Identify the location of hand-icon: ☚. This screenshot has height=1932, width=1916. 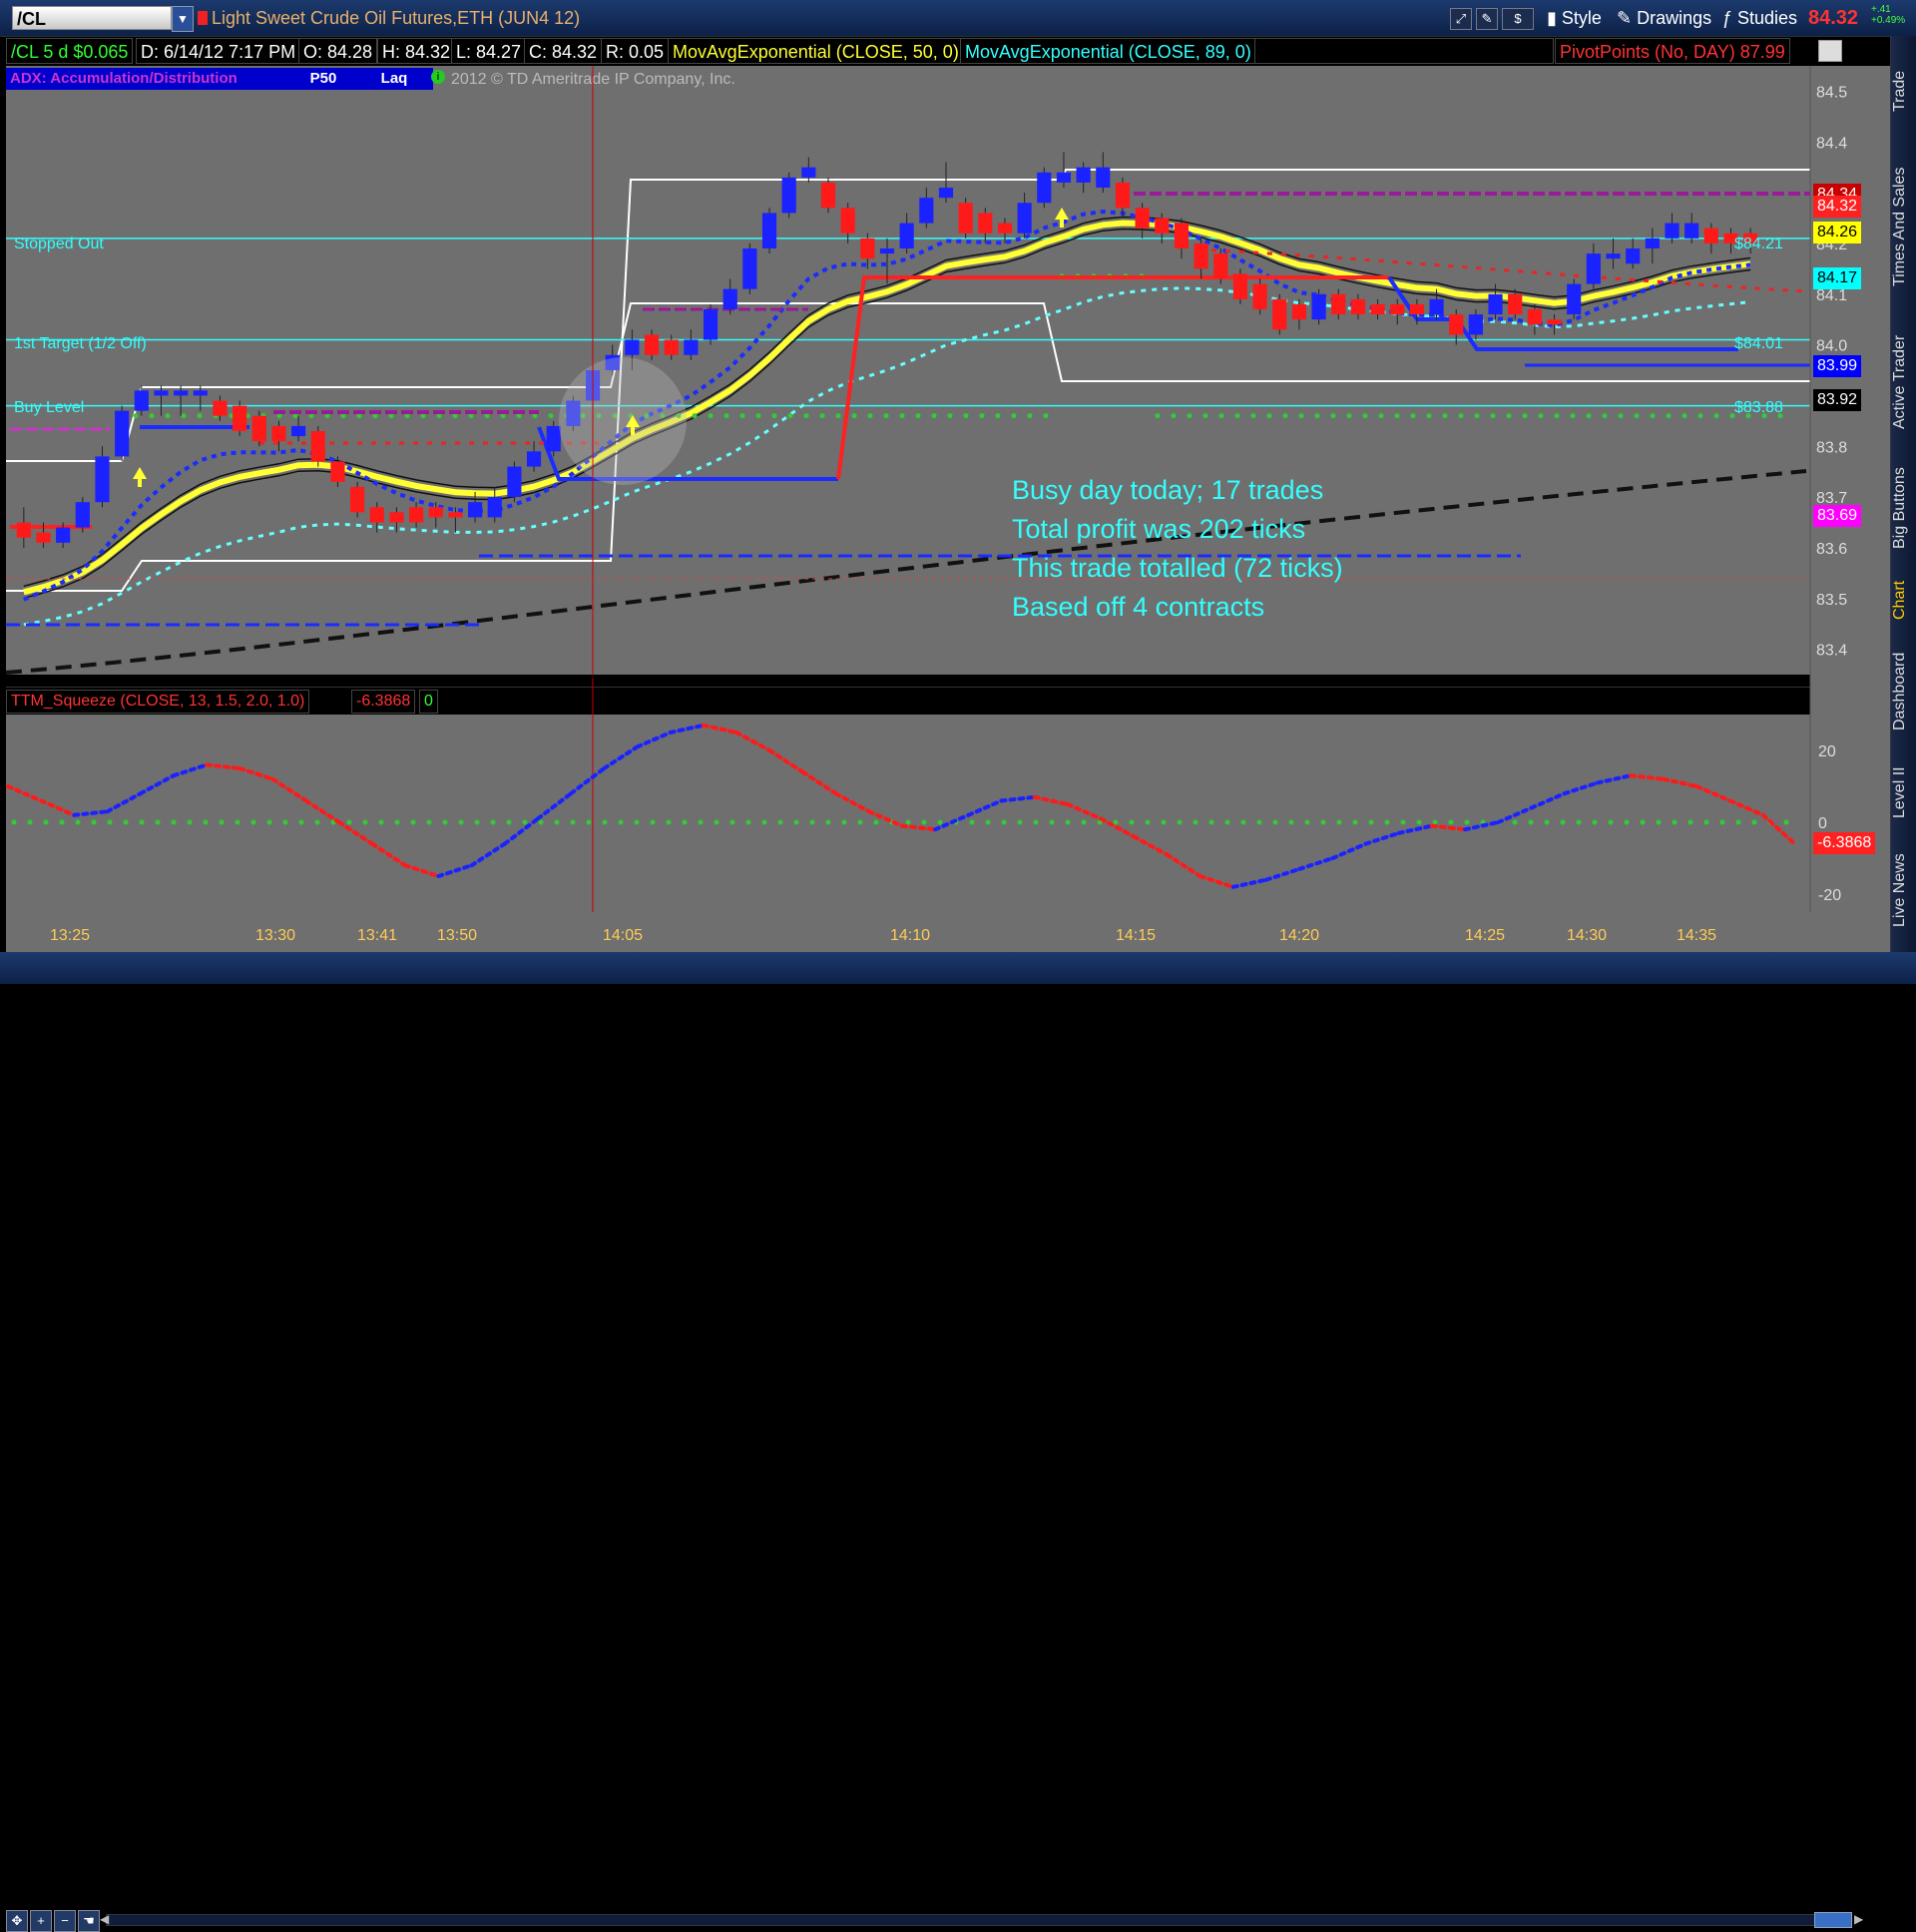
(89, 1921).